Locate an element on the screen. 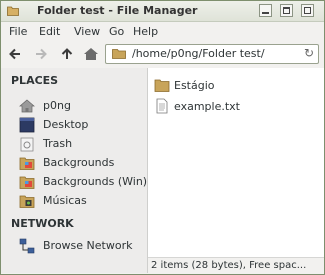  file-name: Estágio is located at coordinates (194, 85).